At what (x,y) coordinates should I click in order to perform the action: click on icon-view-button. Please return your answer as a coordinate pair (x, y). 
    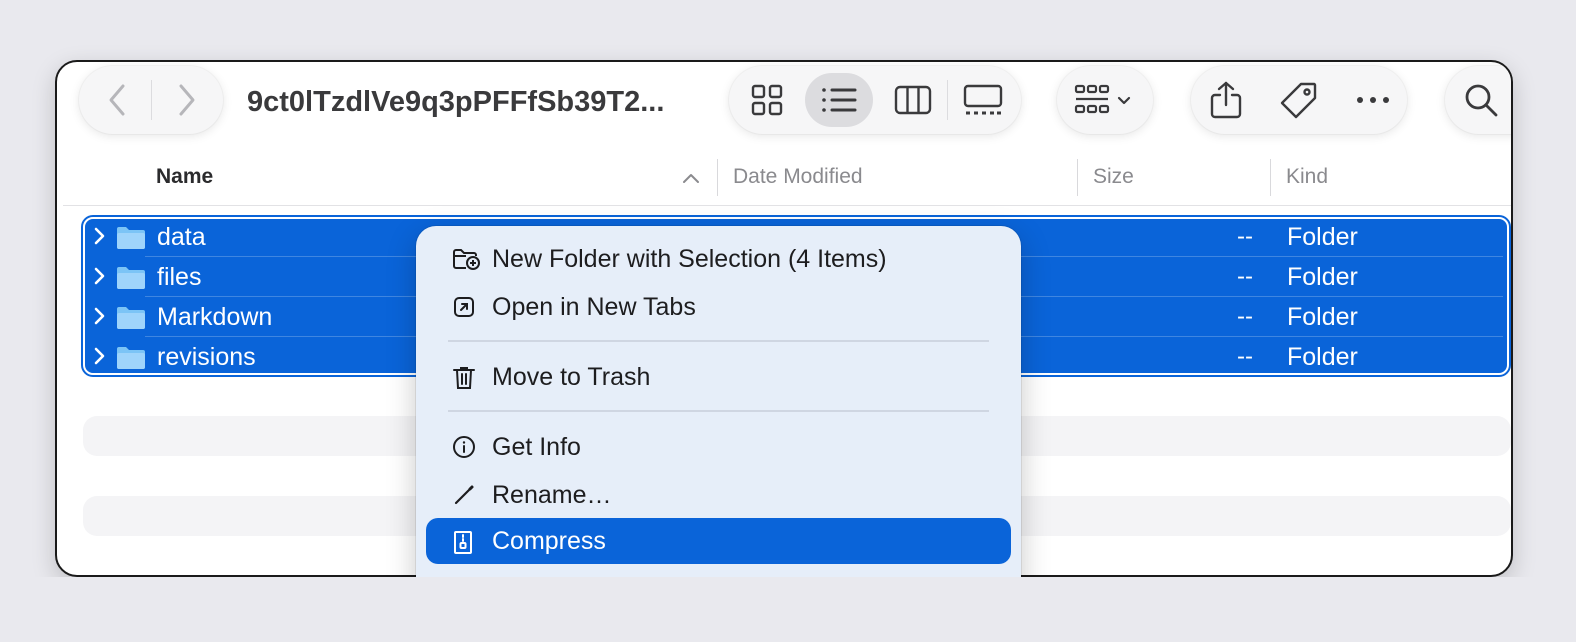
    Looking at the image, I should click on (767, 100).